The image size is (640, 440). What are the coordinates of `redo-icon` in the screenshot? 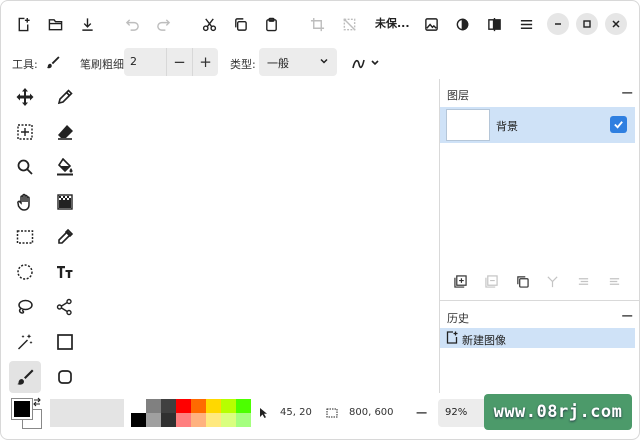 It's located at (163, 24).